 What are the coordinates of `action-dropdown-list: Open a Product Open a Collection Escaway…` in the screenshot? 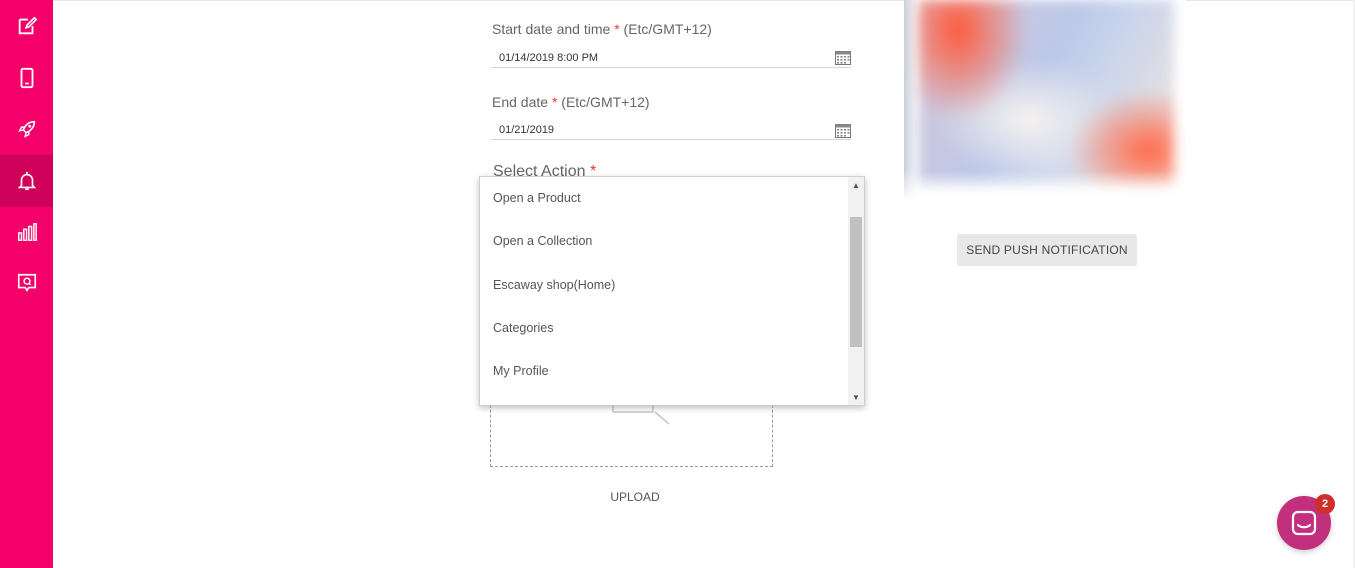 It's located at (672, 291).